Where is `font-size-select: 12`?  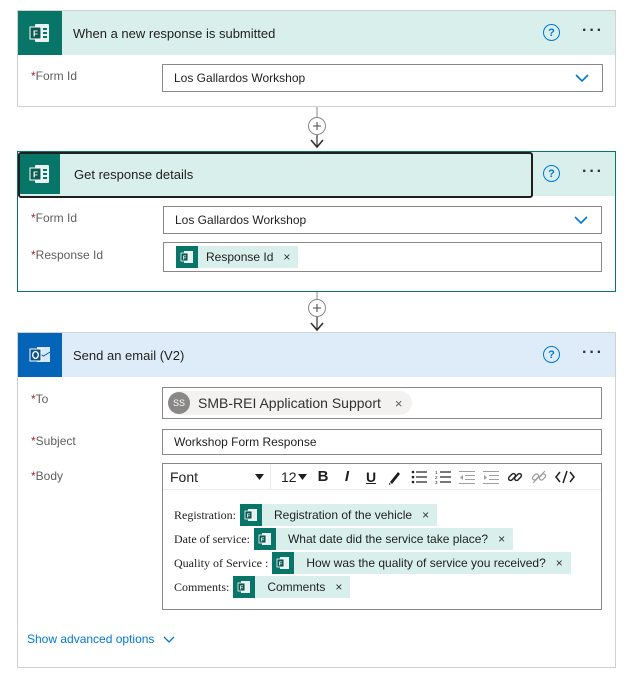
font-size-select: 12 is located at coordinates (291, 477).